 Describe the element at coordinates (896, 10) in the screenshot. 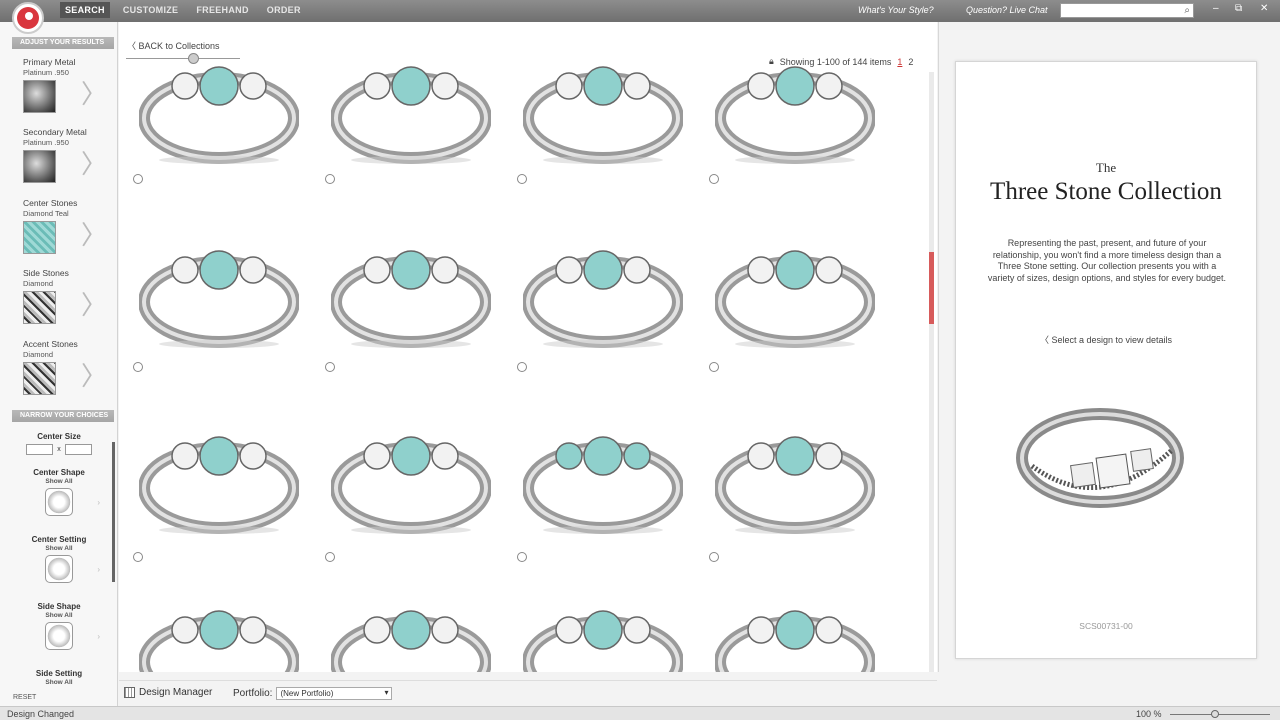

I see `whats-your-style-link: What's Your Style?` at that location.